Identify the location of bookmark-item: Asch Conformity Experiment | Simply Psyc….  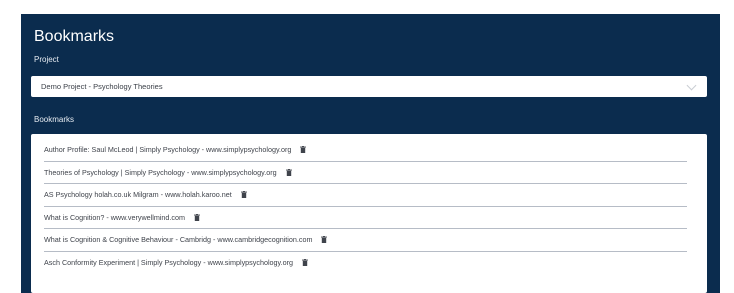
(365, 263).